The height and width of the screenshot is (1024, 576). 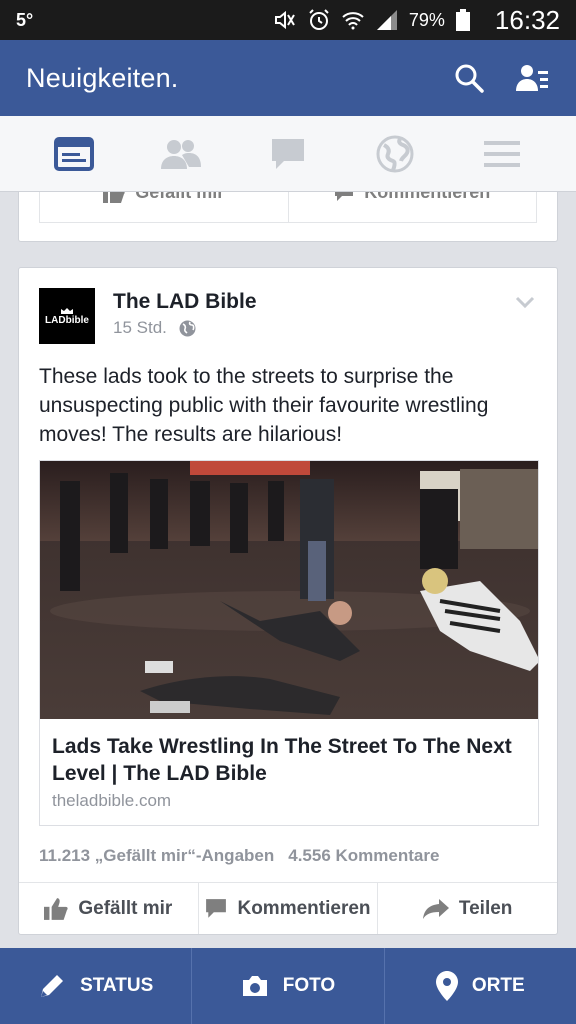 I want to click on friend-requests-icon, so click(x=532, y=78).